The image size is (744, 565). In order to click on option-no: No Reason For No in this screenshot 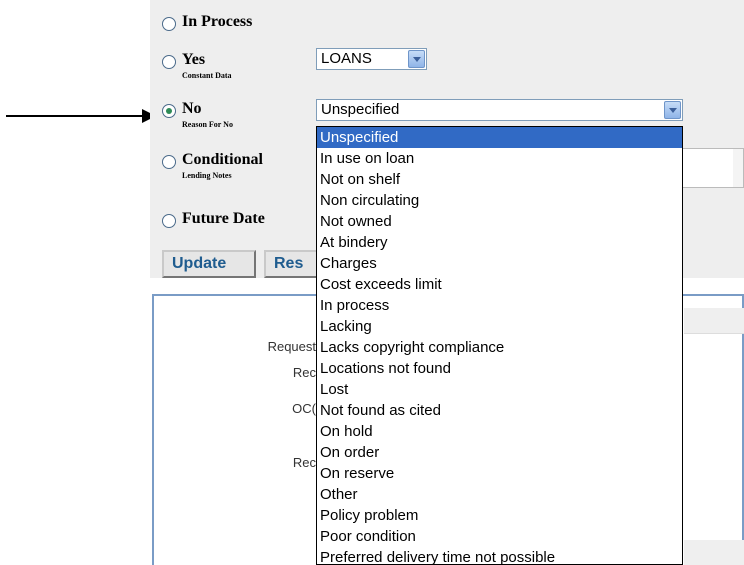, I will do `click(197, 114)`.